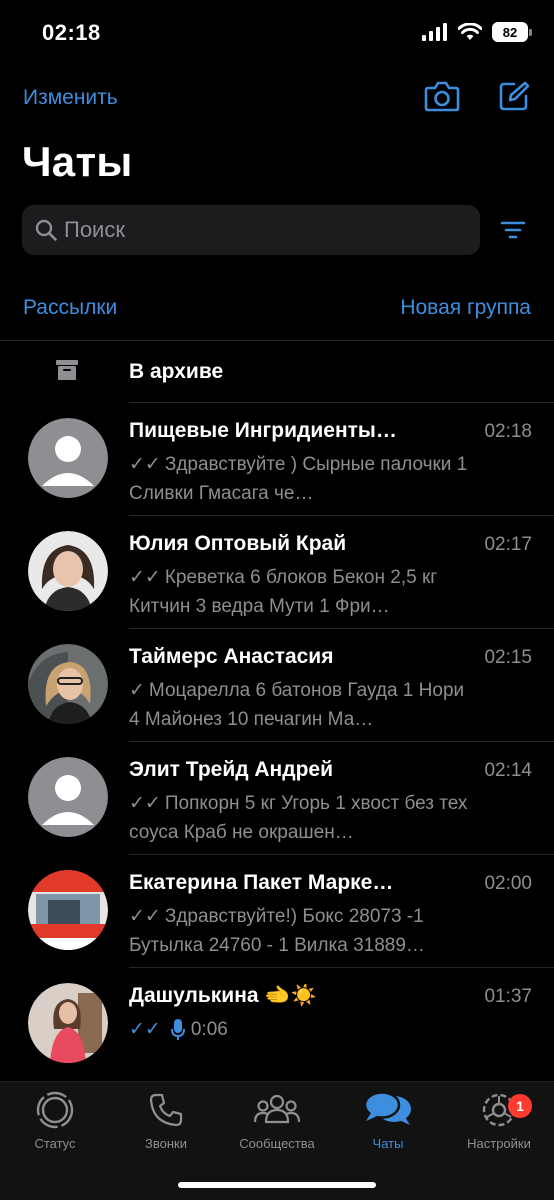  I want to click on phone-icon, so click(166, 1110).